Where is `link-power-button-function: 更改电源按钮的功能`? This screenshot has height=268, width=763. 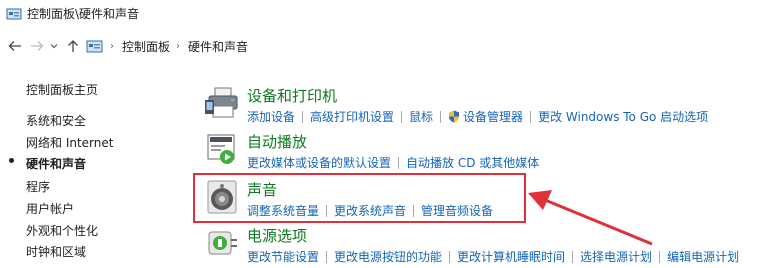
link-power-button-function: 更改电源按钮的功能 is located at coordinates (388, 256).